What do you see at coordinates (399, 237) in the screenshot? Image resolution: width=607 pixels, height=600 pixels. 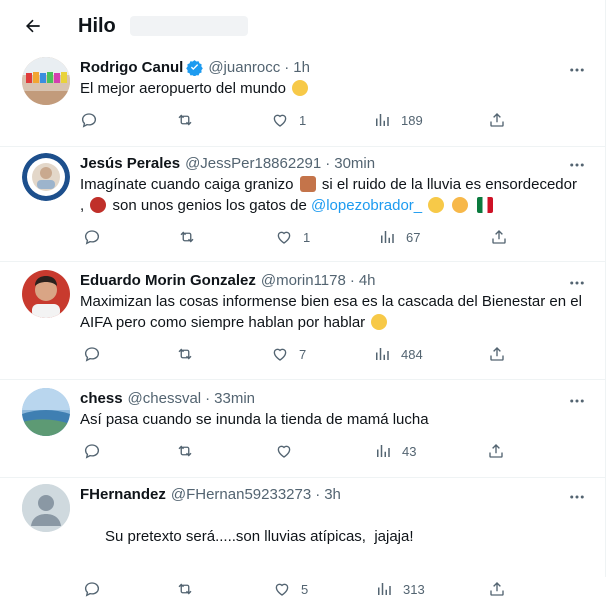 I see `views-button: 67` at bounding box center [399, 237].